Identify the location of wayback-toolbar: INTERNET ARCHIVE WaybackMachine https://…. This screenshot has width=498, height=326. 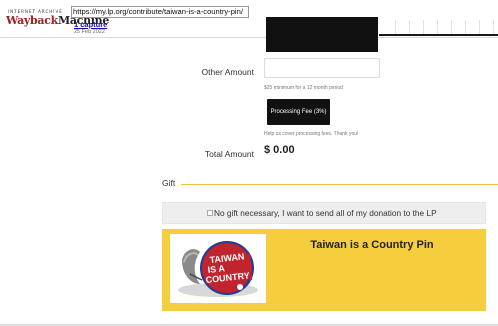
(249, 19).